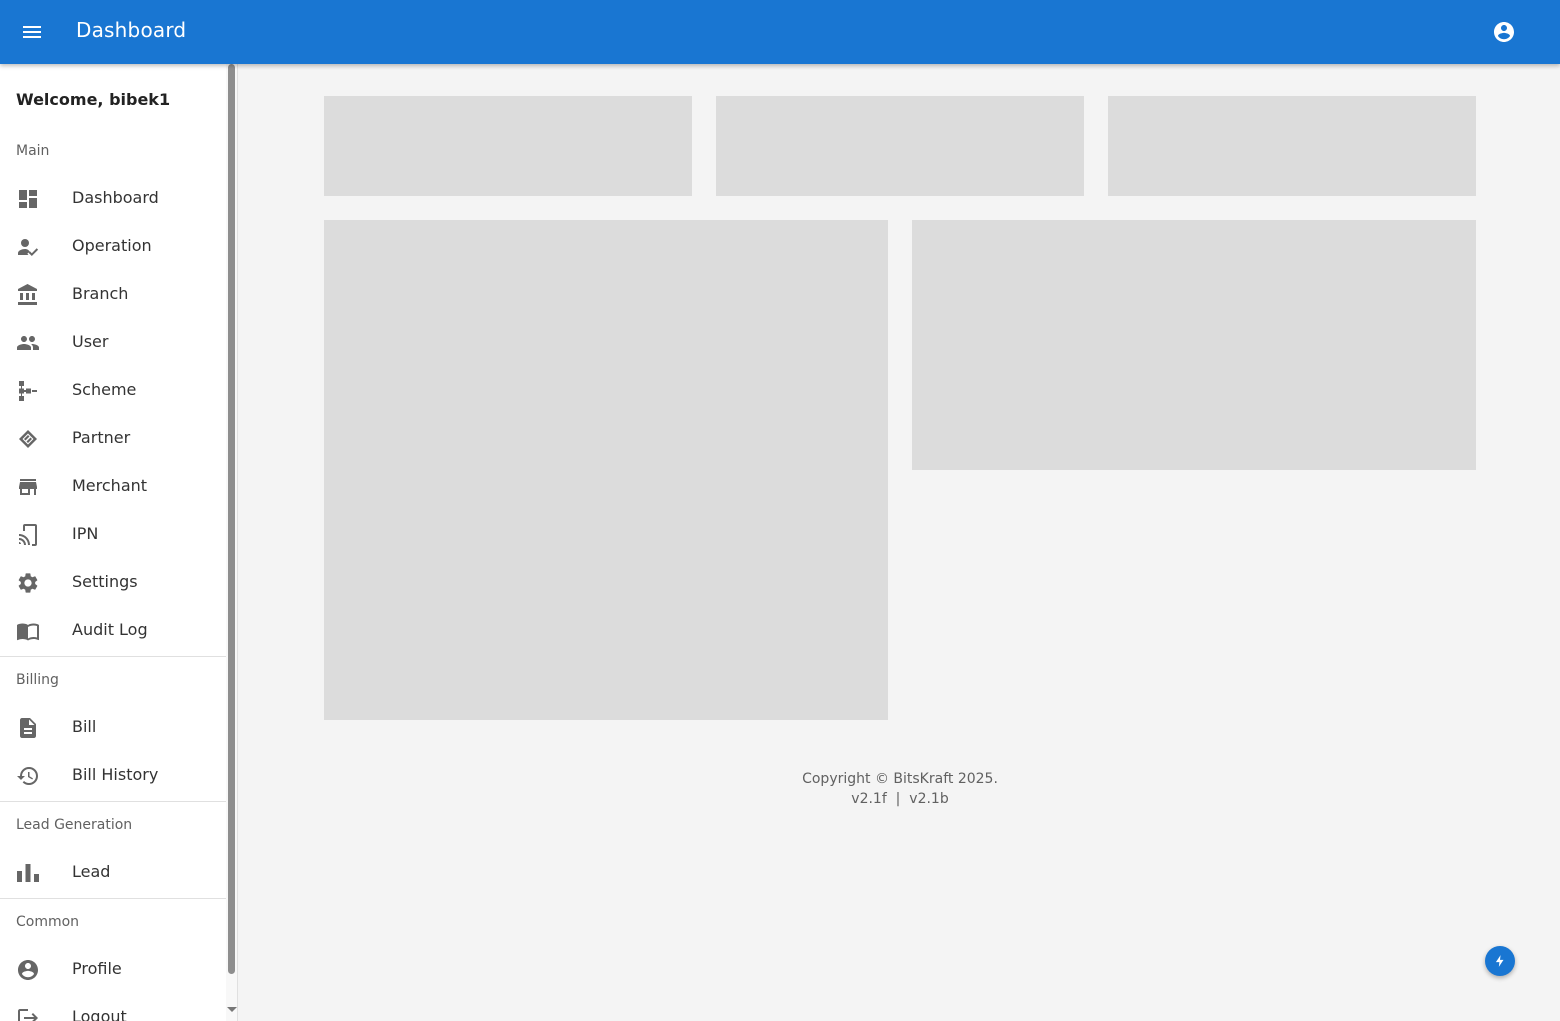 This screenshot has width=1560, height=1021. Describe the element at coordinates (115, 774) in the screenshot. I see `sidebar-item-label: Bill History` at that location.